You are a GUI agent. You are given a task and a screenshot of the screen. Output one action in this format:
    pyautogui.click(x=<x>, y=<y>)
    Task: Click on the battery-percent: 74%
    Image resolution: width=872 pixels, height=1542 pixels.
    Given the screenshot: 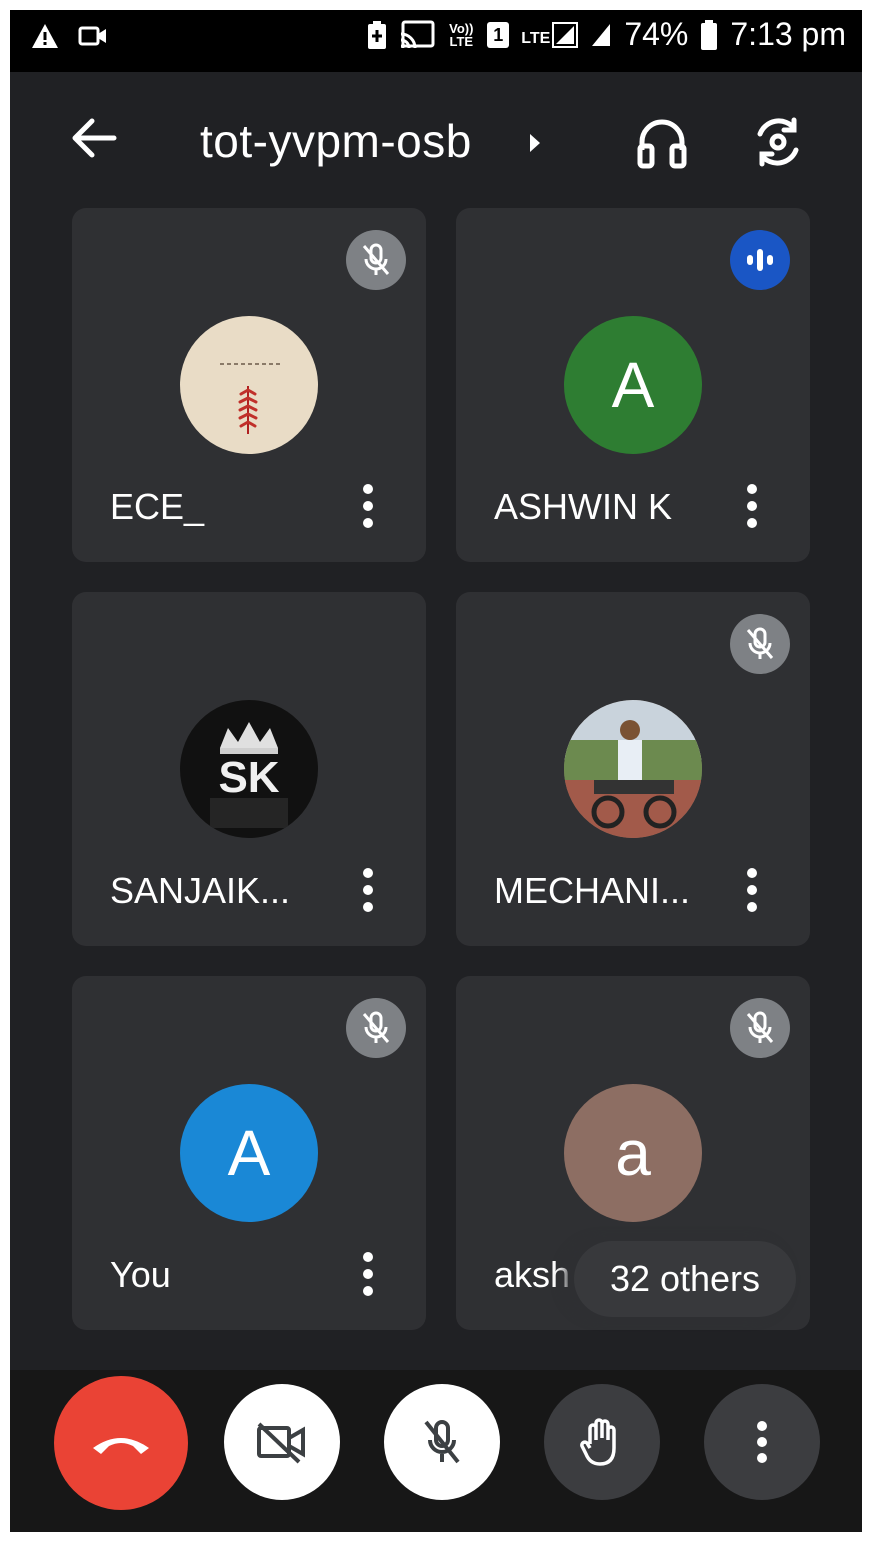 What is the action you would take?
    pyautogui.click(x=656, y=34)
    